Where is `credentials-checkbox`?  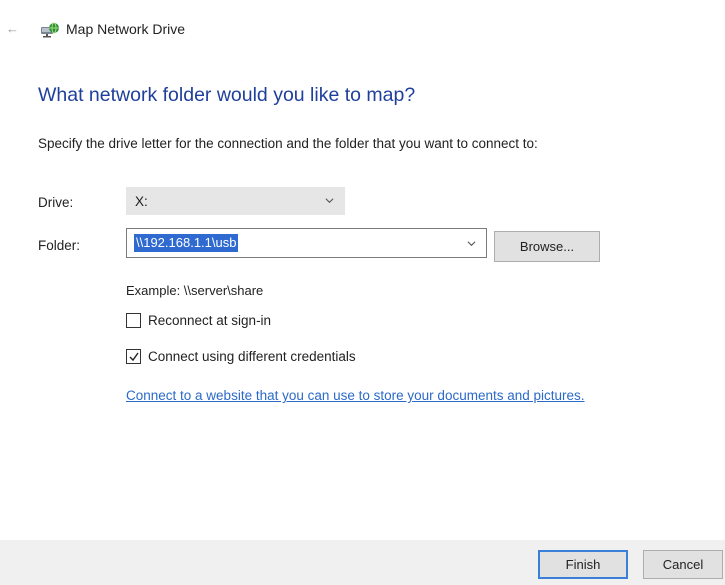
credentials-checkbox is located at coordinates (133, 356).